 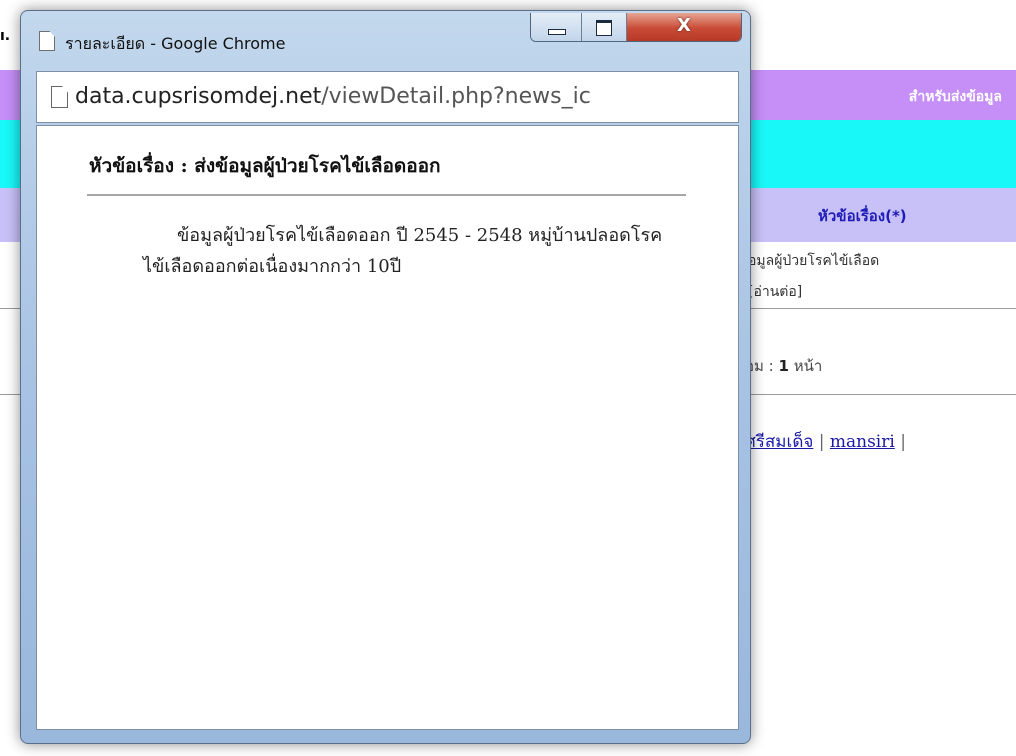 What do you see at coordinates (775, 292) in the screenshot?
I see `read-more-link: [อ่านต่อ]` at bounding box center [775, 292].